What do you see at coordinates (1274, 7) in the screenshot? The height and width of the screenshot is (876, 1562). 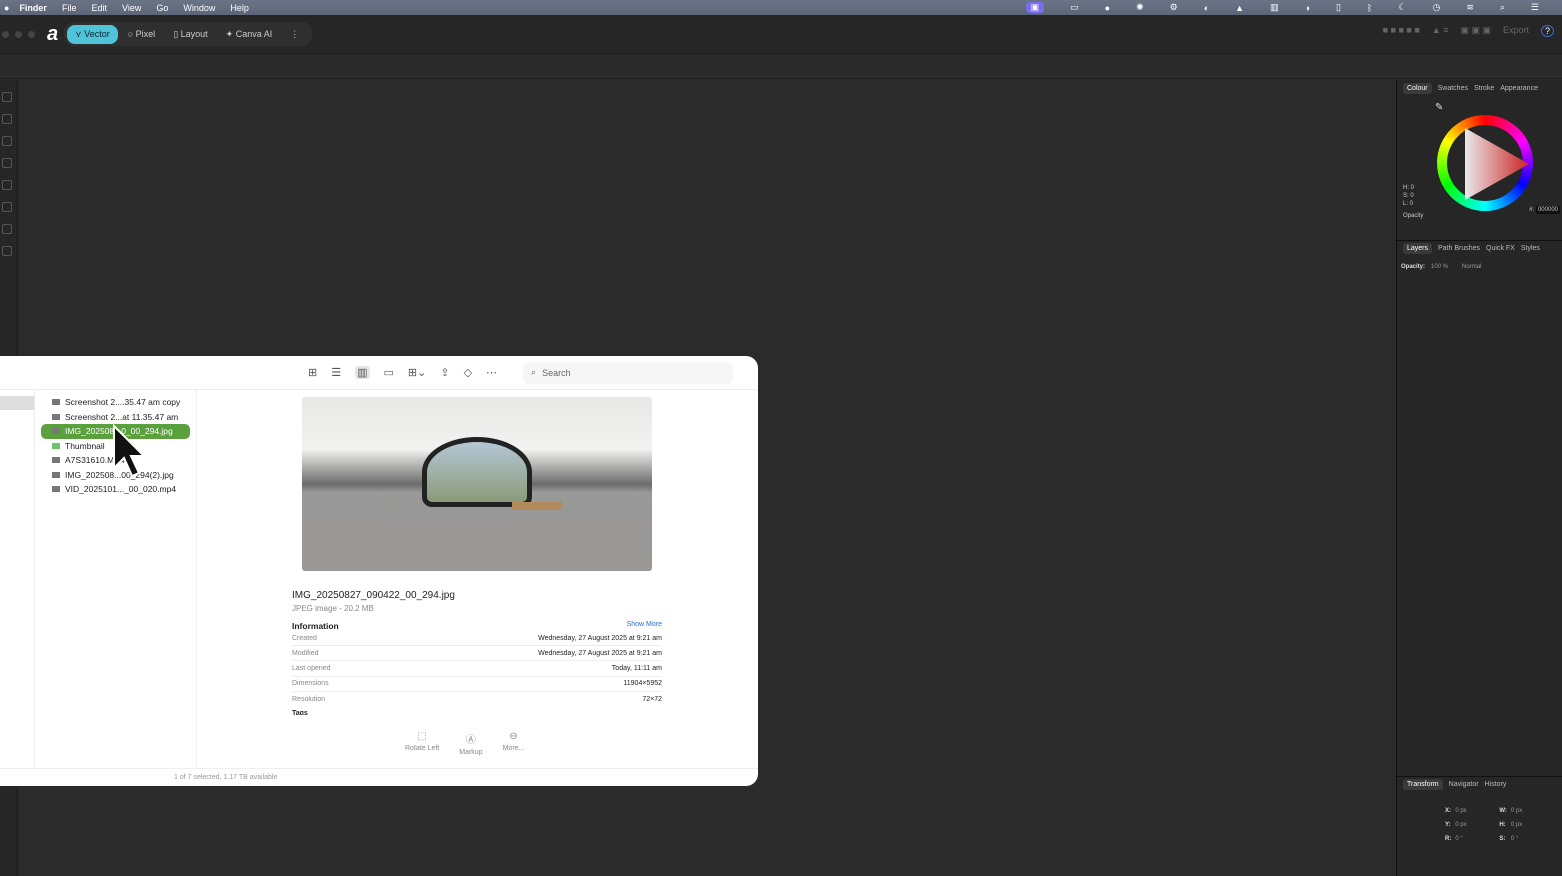 I see `layout-icon: ▥` at bounding box center [1274, 7].